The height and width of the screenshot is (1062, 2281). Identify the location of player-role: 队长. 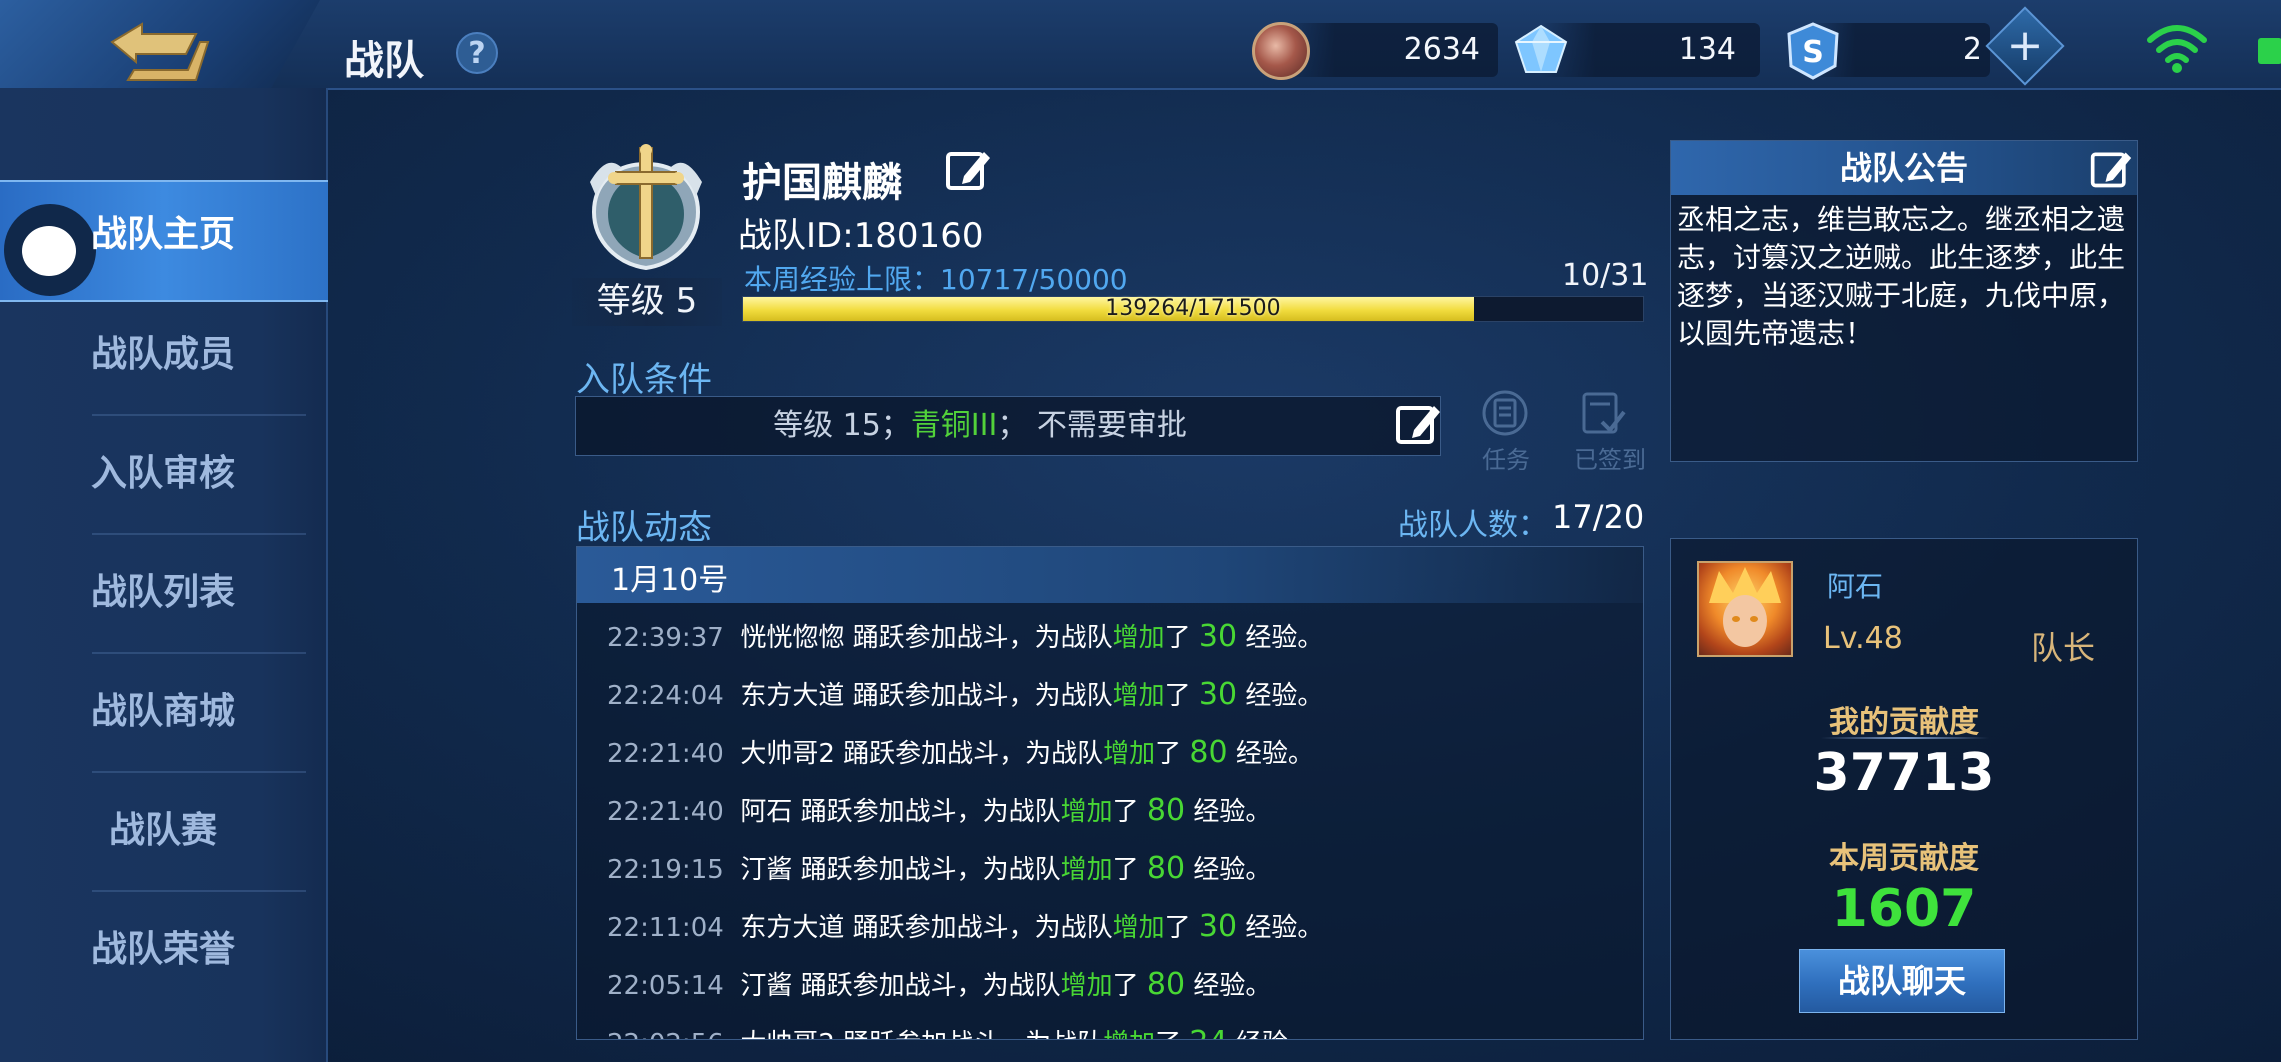
(2063, 648).